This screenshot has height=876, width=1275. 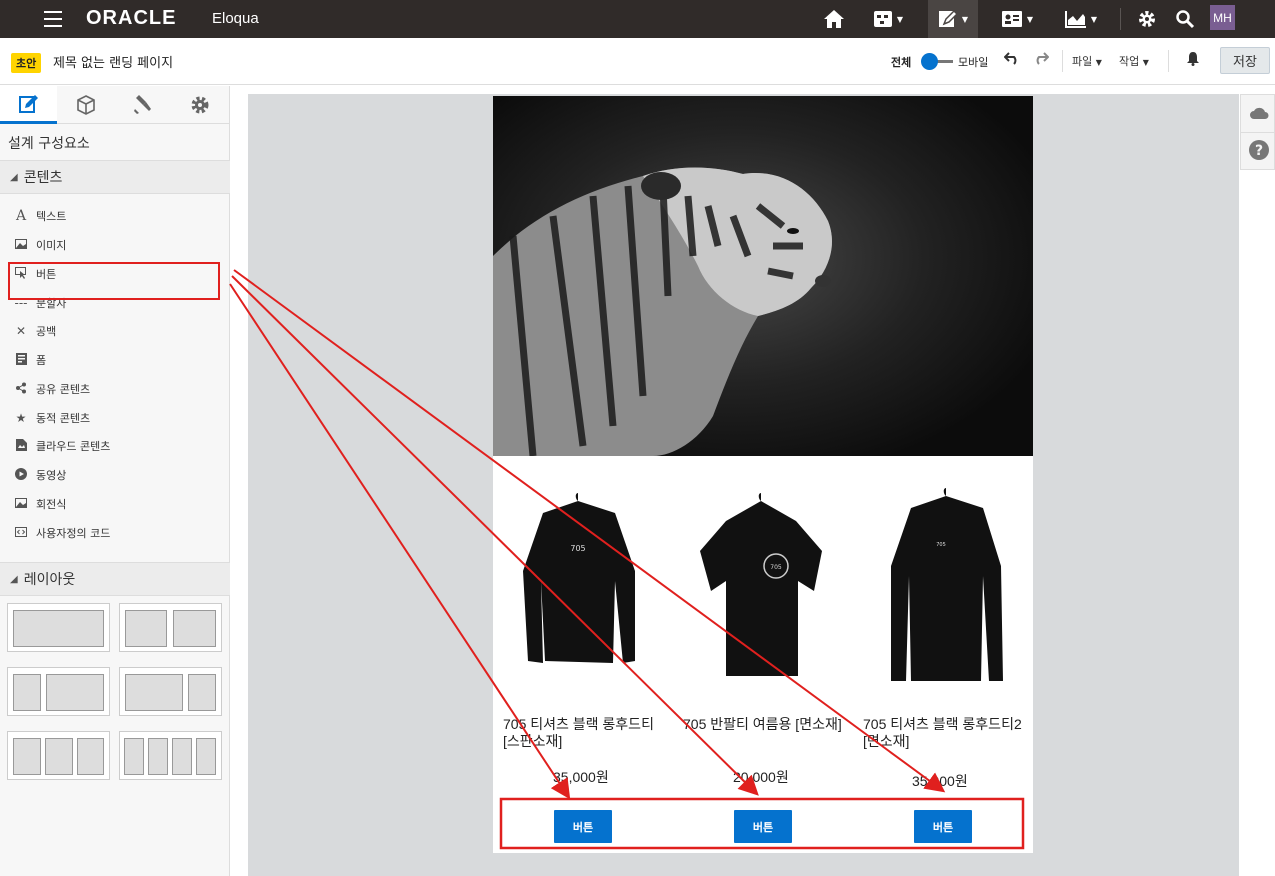 I want to click on component-carousel: 회전식, so click(x=40, y=504).